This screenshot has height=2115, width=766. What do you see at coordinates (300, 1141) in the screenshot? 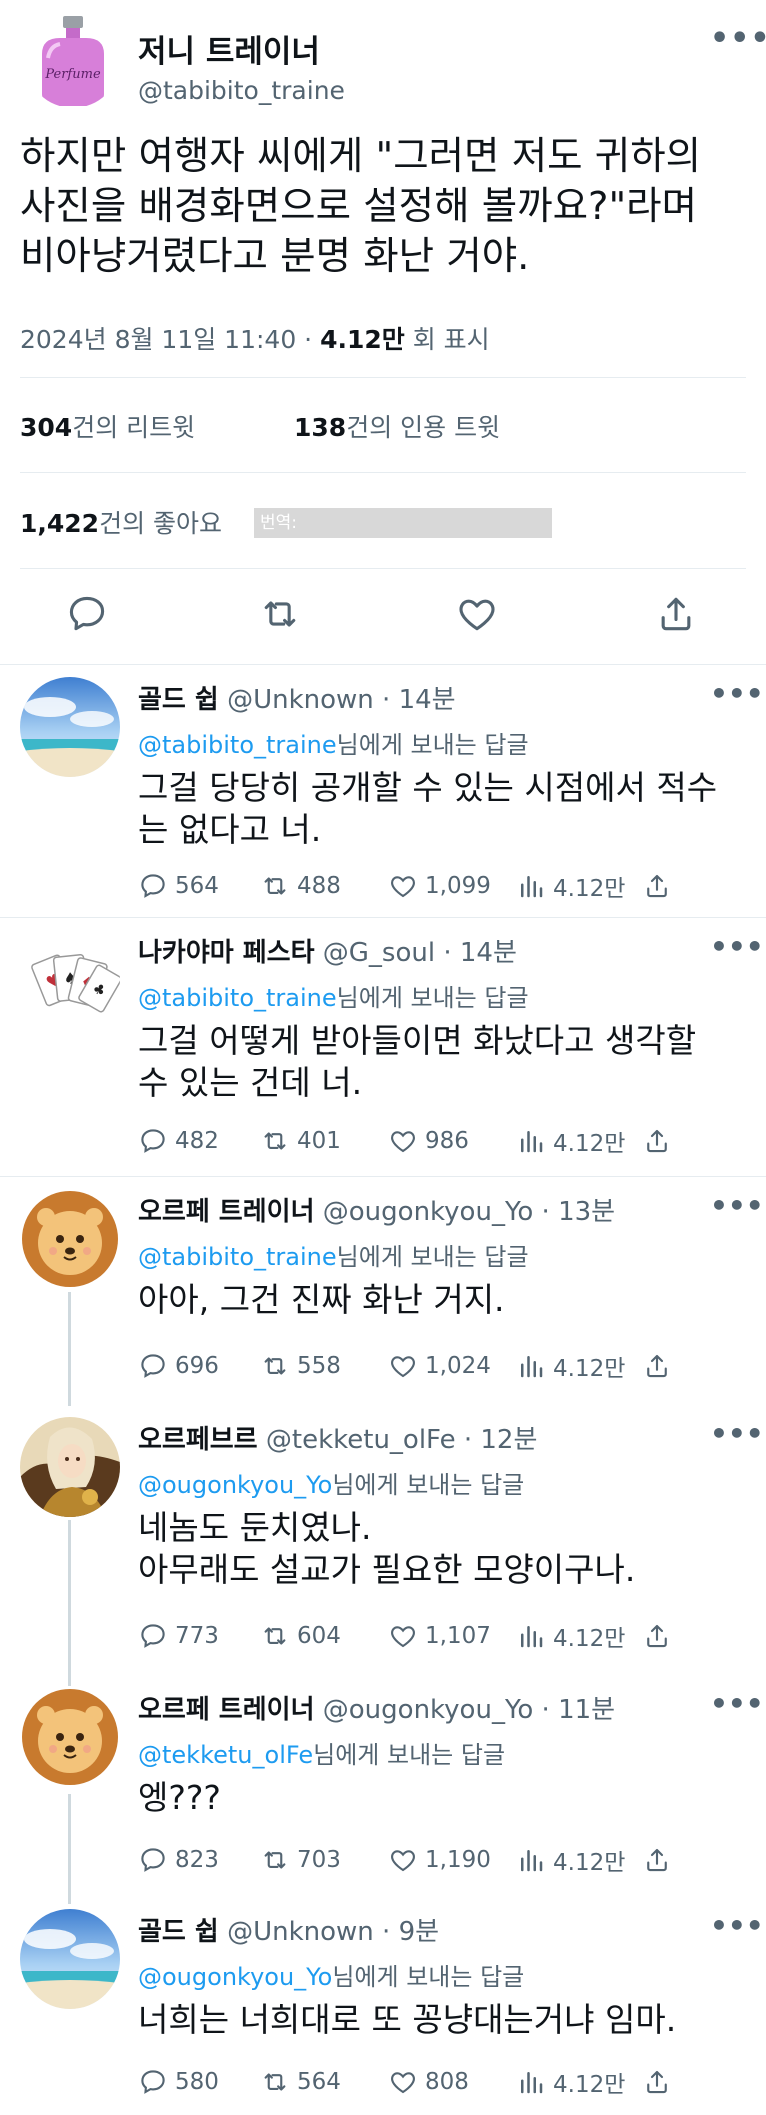
I see `retweet-button: 401` at bounding box center [300, 1141].